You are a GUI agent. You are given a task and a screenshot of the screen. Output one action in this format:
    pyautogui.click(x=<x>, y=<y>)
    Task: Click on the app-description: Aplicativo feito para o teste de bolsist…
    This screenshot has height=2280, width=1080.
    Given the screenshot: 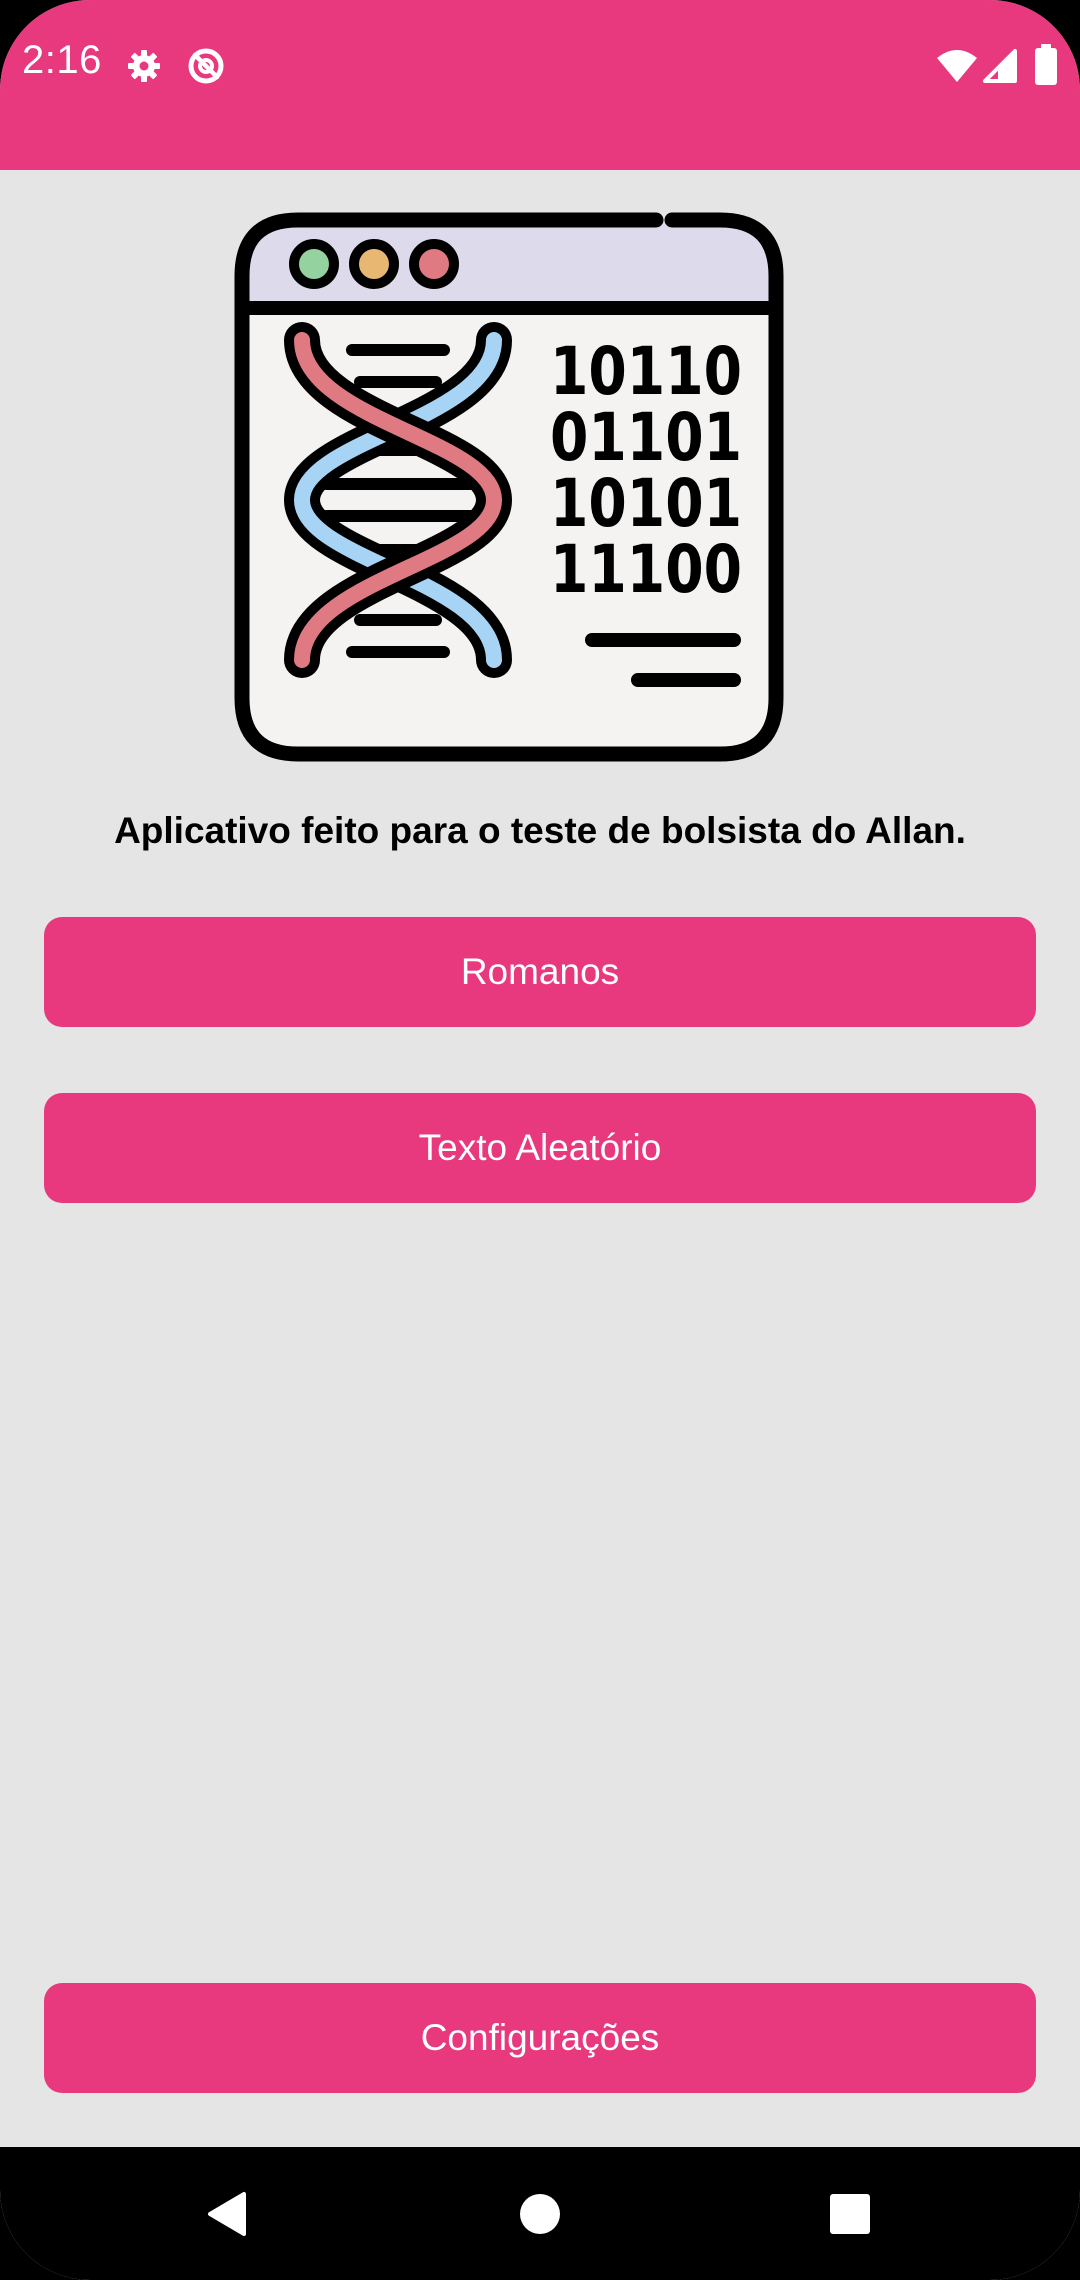 What is the action you would take?
    pyautogui.click(x=540, y=830)
    